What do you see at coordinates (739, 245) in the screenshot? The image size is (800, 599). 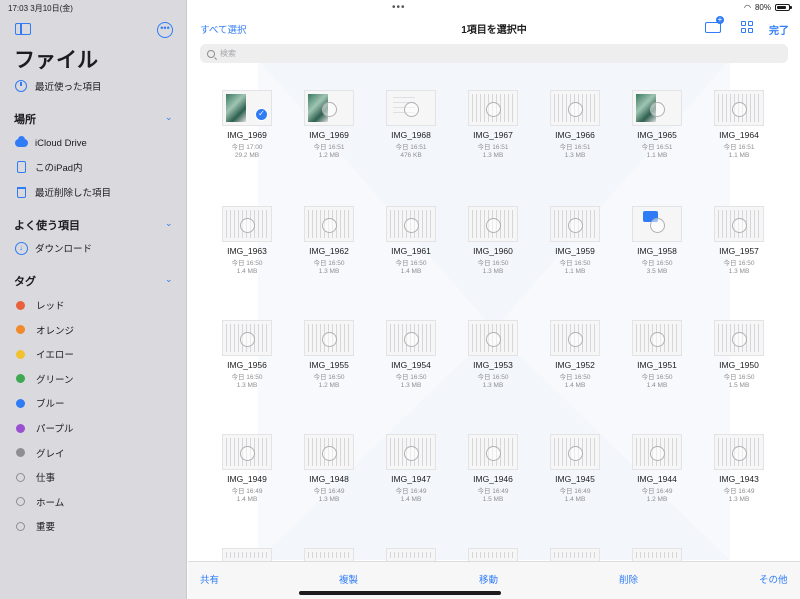 I see `file-item: IMG_1957 今日 16:50 1.3 MB` at bounding box center [739, 245].